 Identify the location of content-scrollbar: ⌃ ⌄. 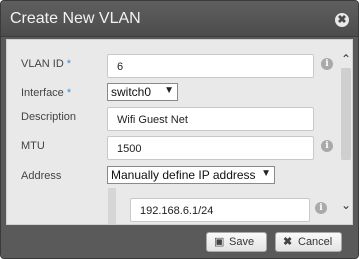
(345, 132).